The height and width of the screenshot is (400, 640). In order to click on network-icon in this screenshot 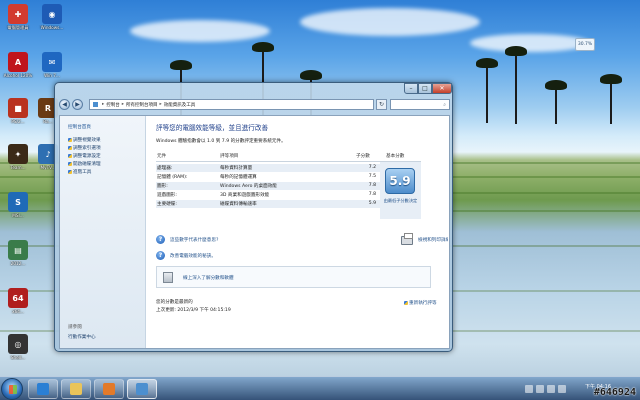, I will do `click(540, 389)`.